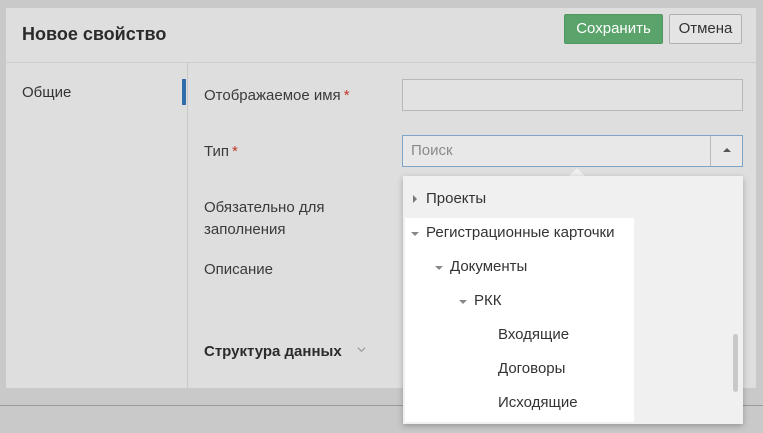 The height and width of the screenshot is (433, 763). Describe the element at coordinates (273, 351) in the screenshot. I see `data-structure-title: Структура данных` at that location.